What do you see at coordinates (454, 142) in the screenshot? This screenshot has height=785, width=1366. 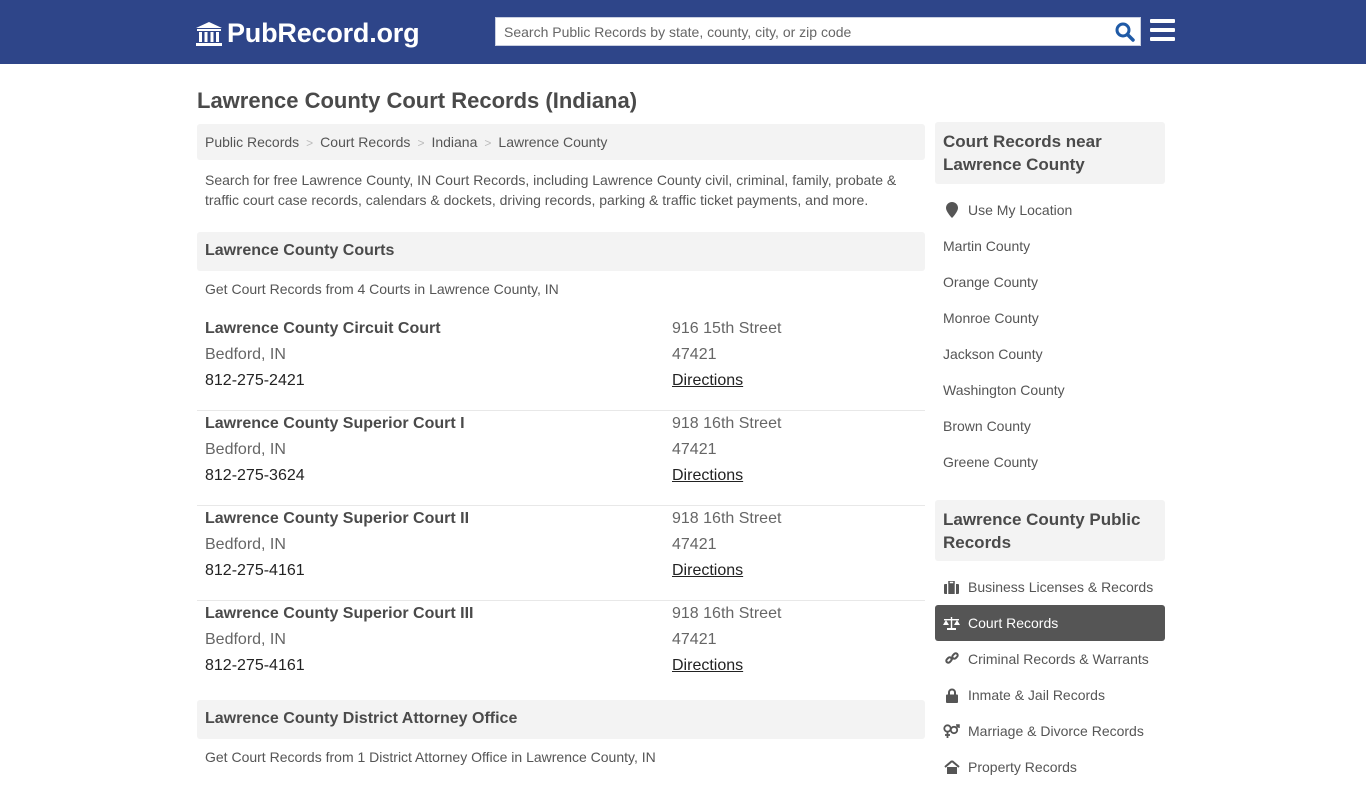 I see `breadcrumb-indiana: Indiana` at bounding box center [454, 142].